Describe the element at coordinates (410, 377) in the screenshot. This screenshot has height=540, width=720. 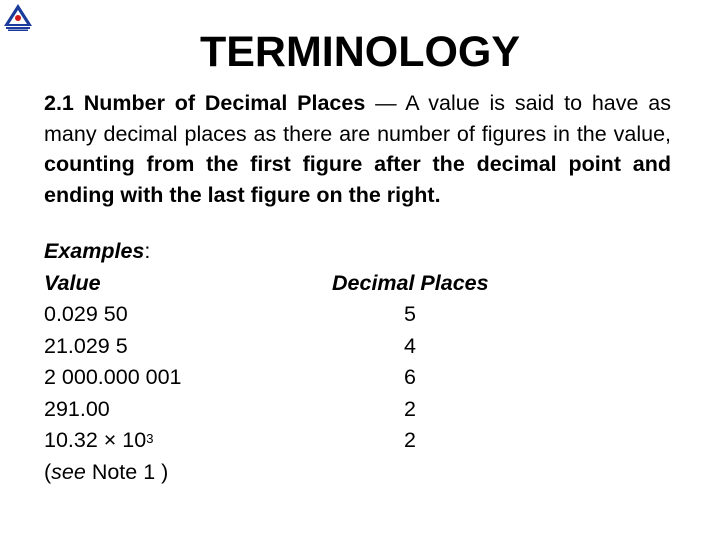
I see `example-places: 6` at that location.